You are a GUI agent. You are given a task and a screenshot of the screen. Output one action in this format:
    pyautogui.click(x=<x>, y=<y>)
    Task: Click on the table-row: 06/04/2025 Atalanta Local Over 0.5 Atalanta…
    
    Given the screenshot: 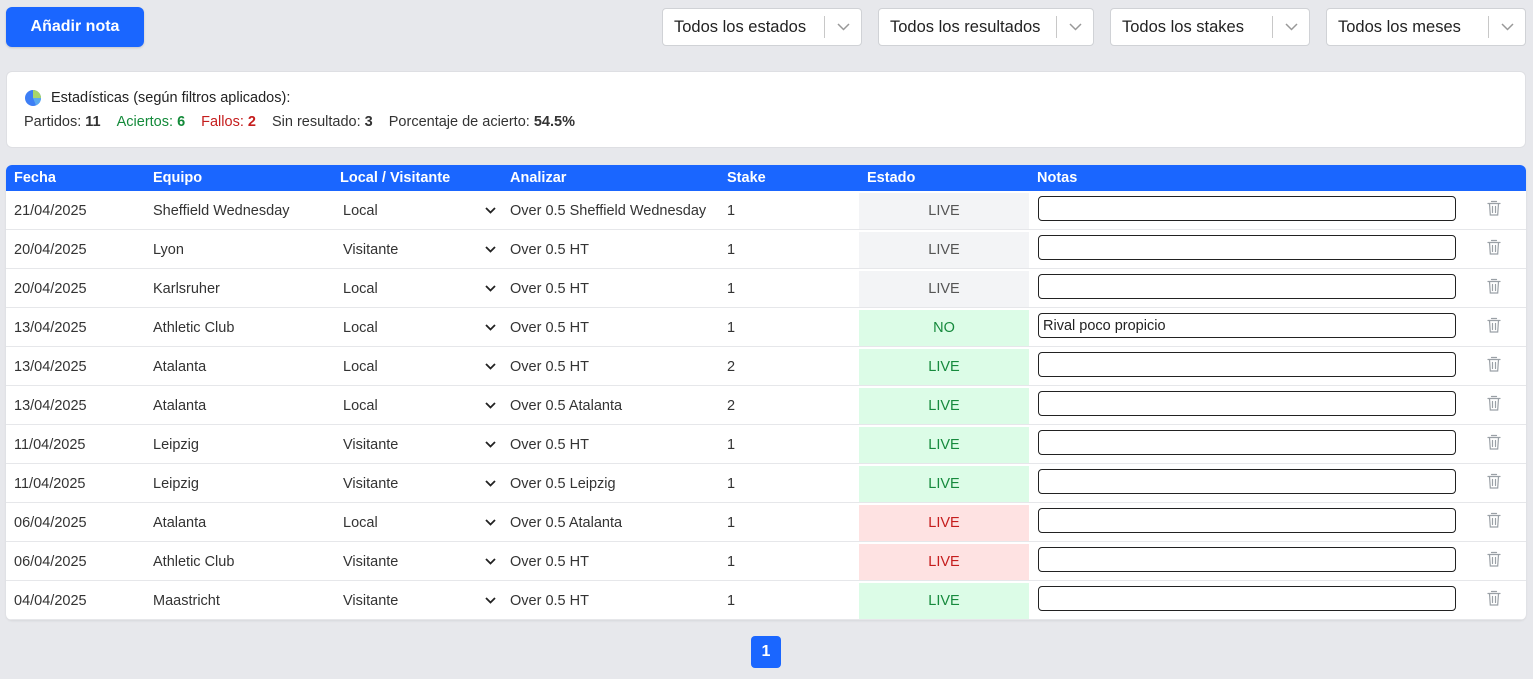 What is the action you would take?
    pyautogui.click(x=766, y=522)
    